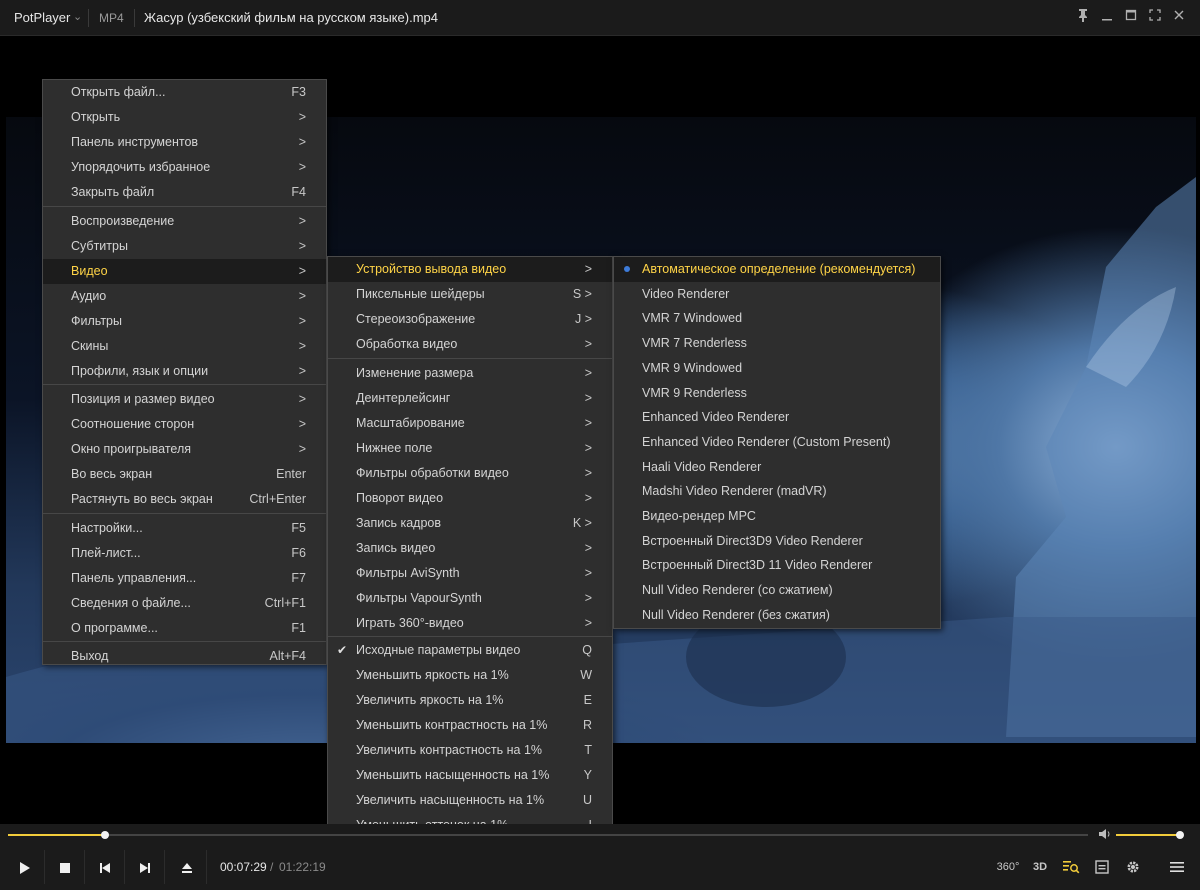  I want to click on menu-item-video-output-device: Устройство вывода видео >, so click(470, 269).